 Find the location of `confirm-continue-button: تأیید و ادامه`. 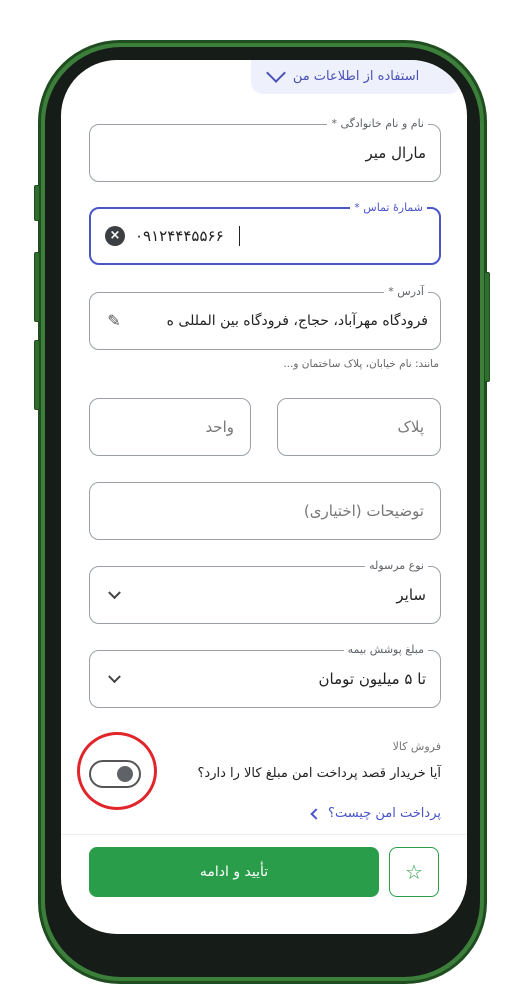

confirm-continue-button: تأیید و ادامه is located at coordinates (234, 872).